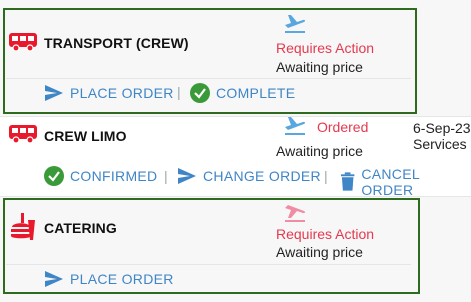 Image resolution: width=471 pixels, height=302 pixels. What do you see at coordinates (405, 182) in the screenshot?
I see `cancel-order-button: CANCEL ORDER` at bounding box center [405, 182].